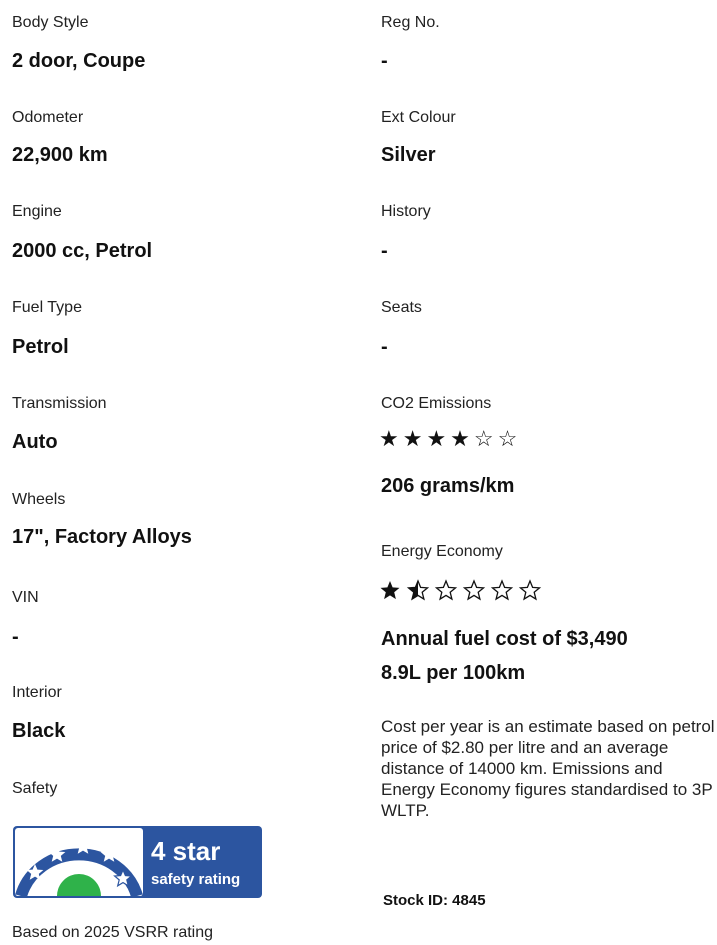  Describe the element at coordinates (406, 211) in the screenshot. I see `history-label: History` at that location.